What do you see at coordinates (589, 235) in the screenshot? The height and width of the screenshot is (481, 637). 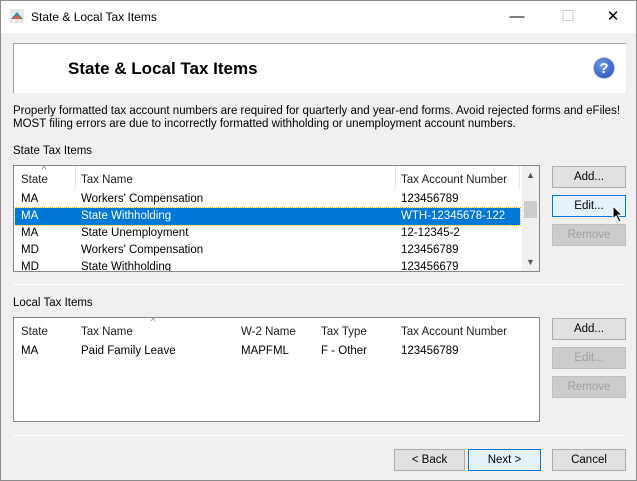 I see `state-remove-button: Remove` at bounding box center [589, 235].